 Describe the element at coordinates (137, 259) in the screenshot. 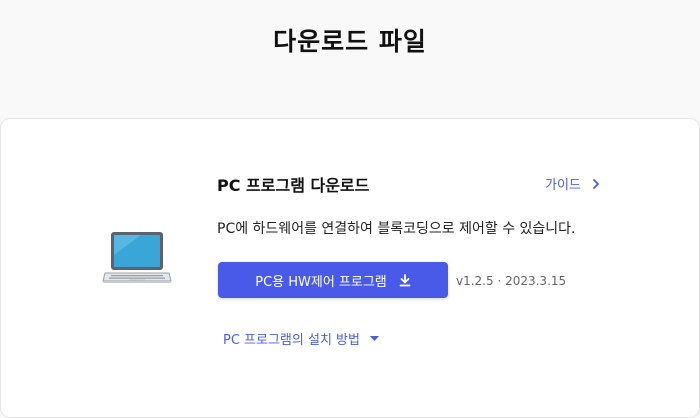

I see `laptop-icon` at that location.